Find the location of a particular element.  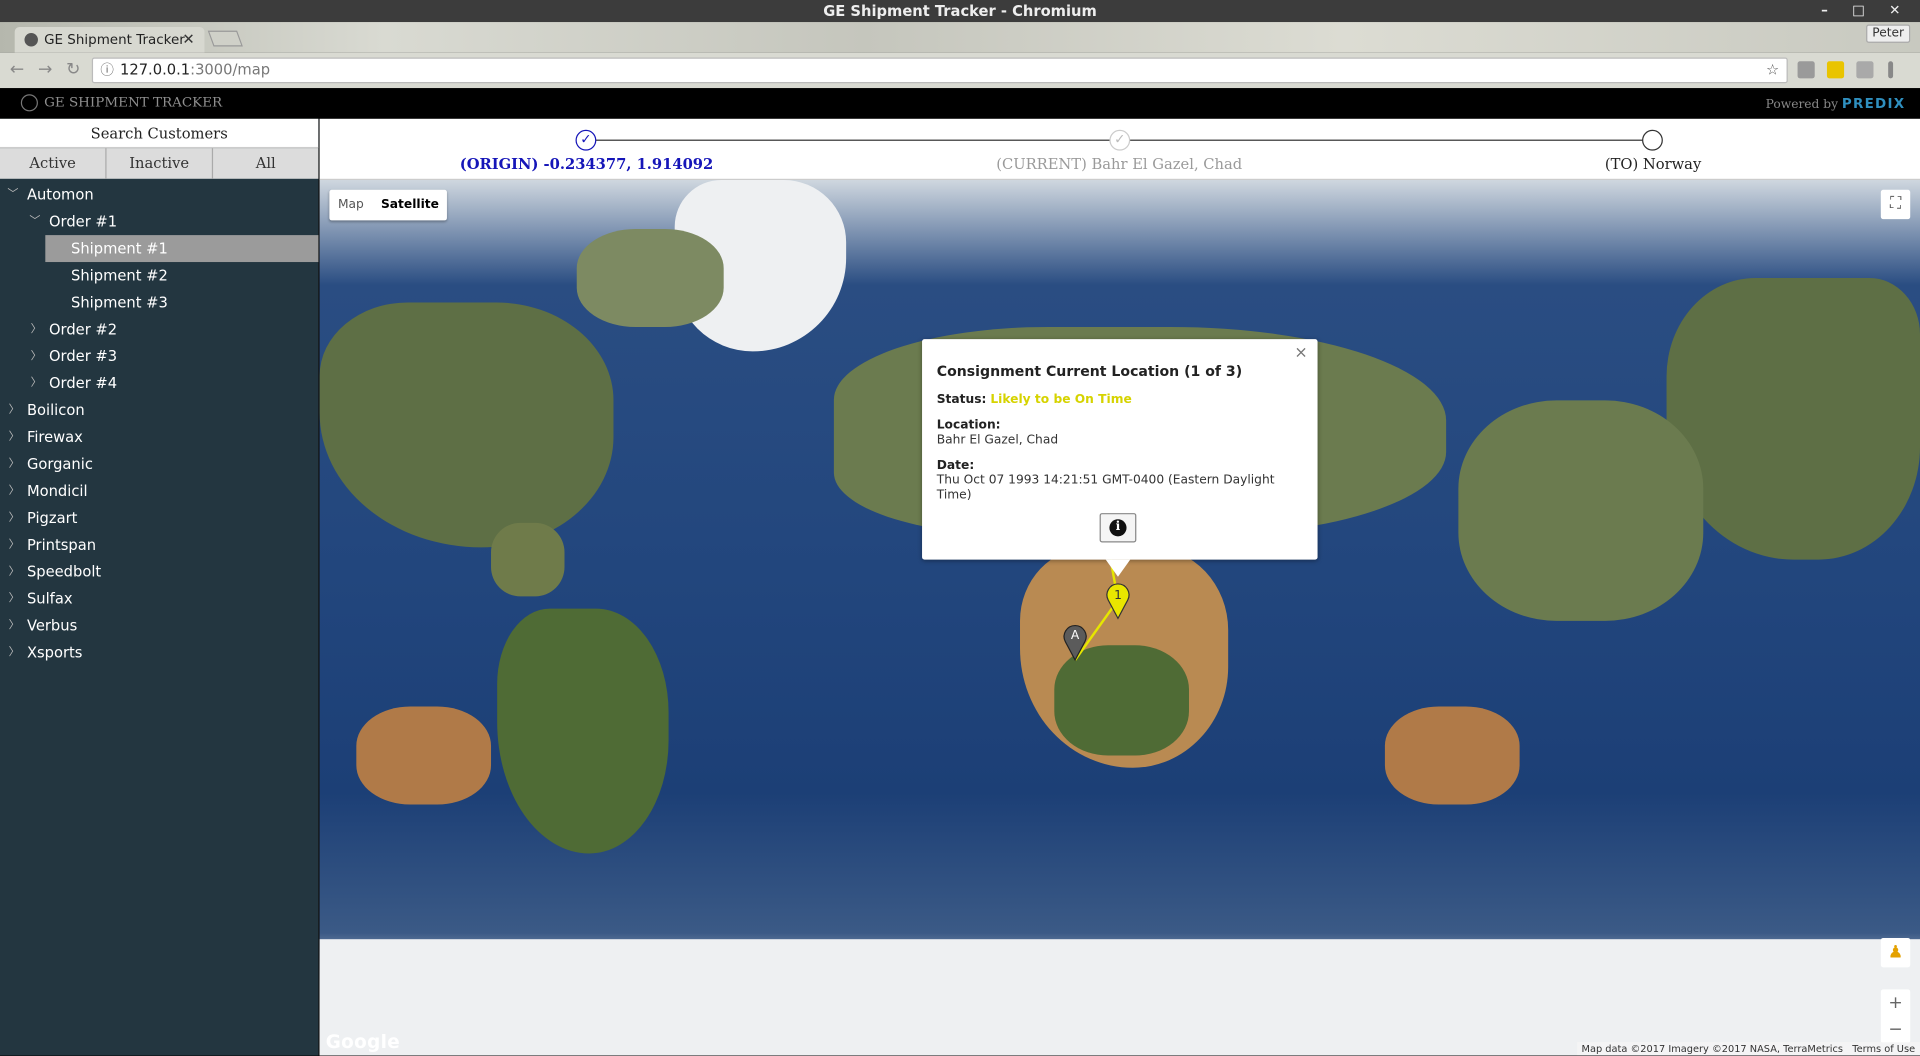

status-label: Status: is located at coordinates (961, 400).